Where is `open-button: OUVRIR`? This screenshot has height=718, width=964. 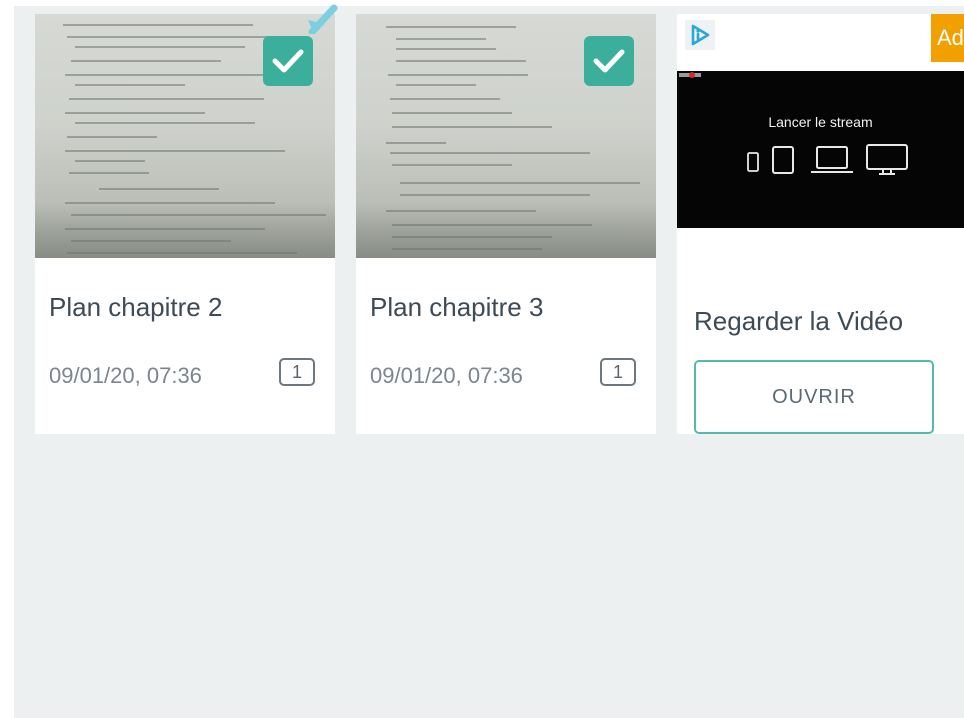
open-button: OUVRIR is located at coordinates (814, 397).